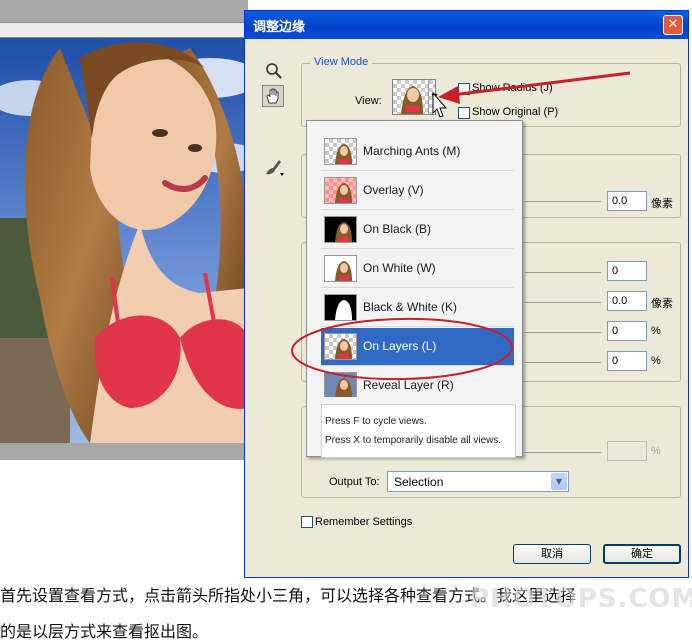 This screenshot has height=642, width=692. What do you see at coordinates (541, 84) in the screenshot?
I see `annotation-arrow` at bounding box center [541, 84].